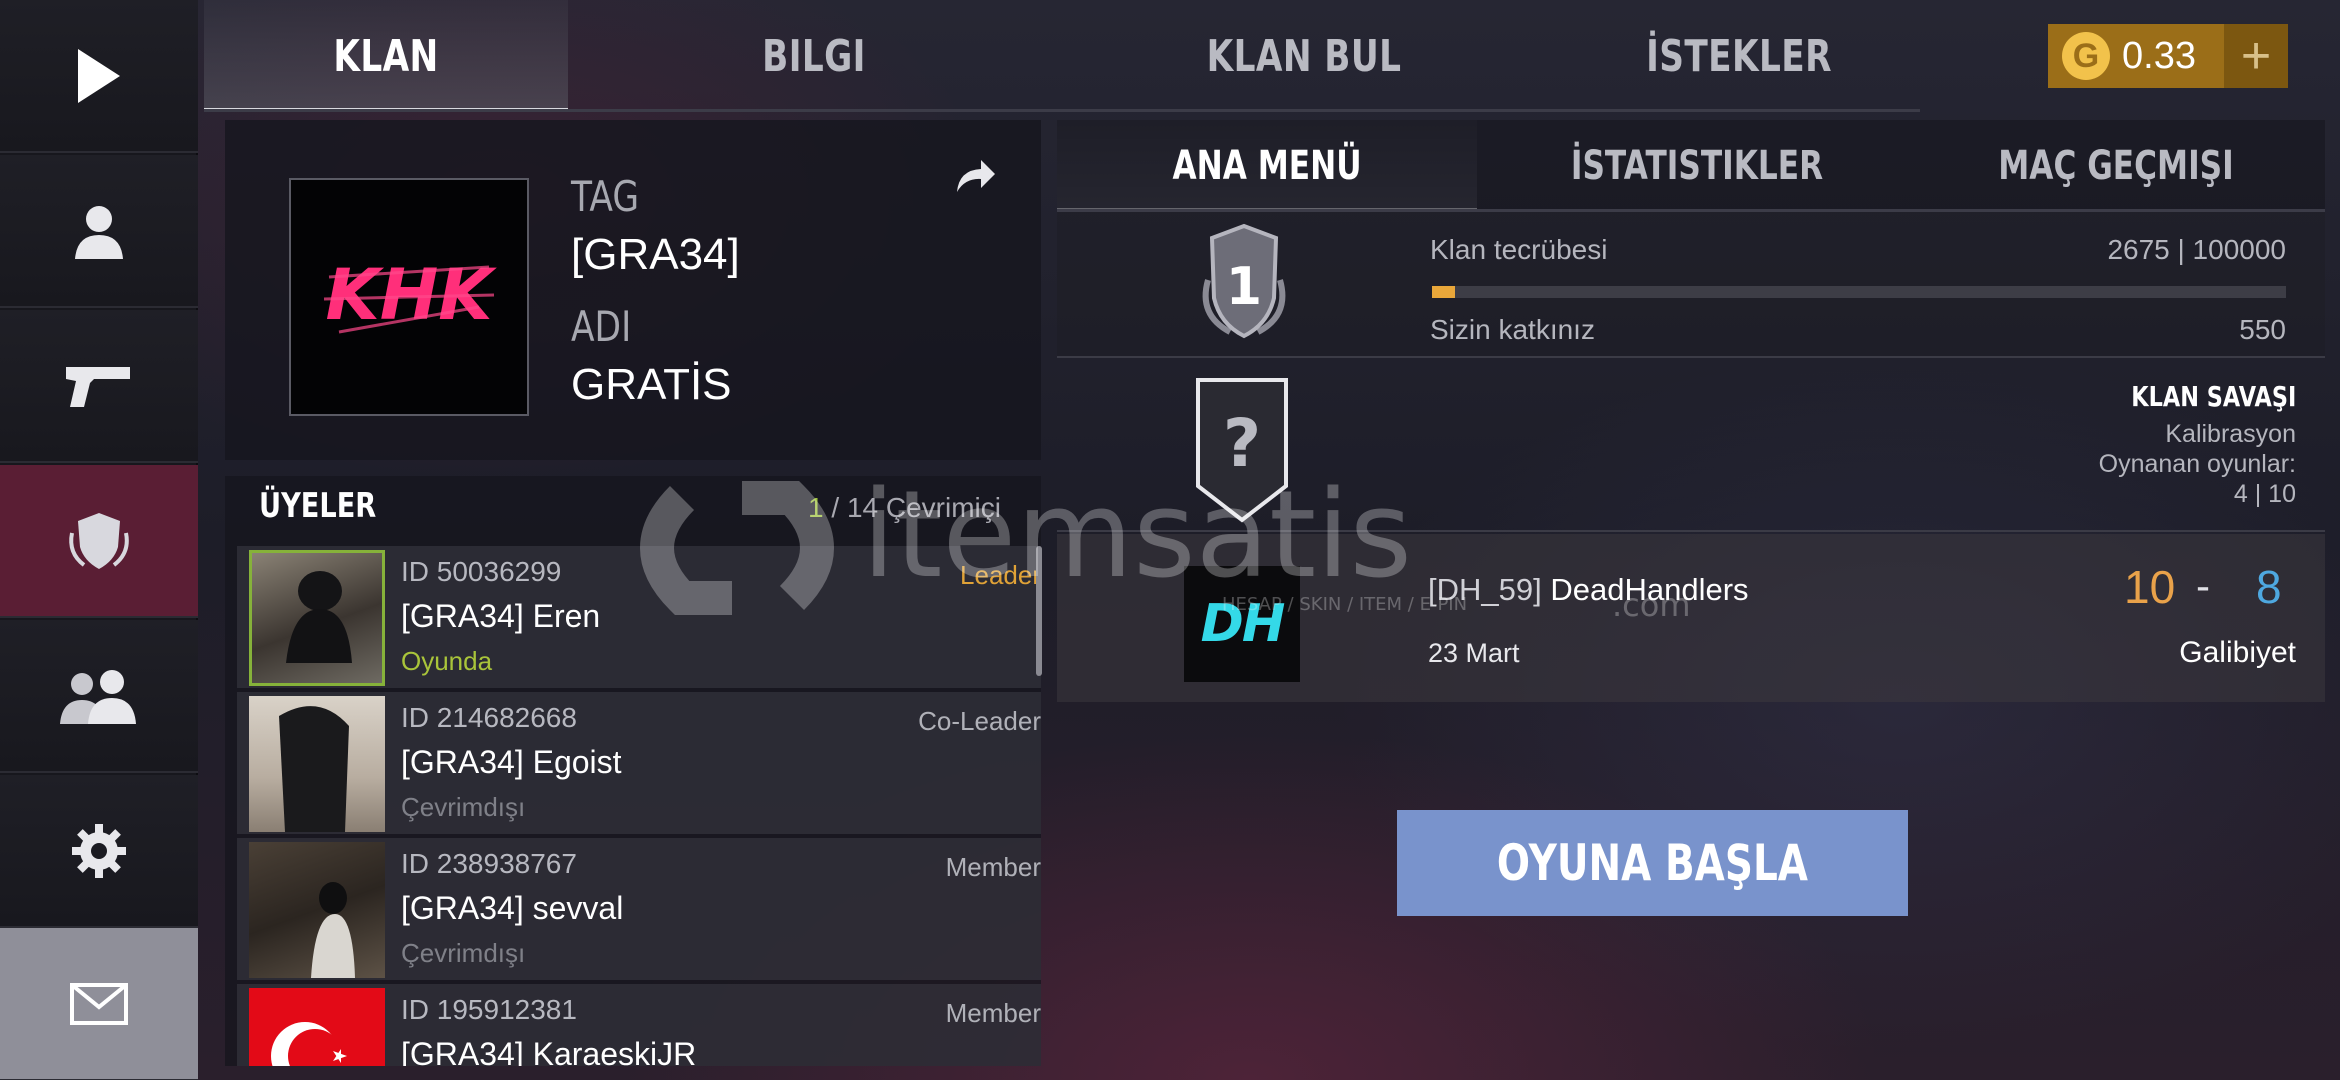  I want to click on contribution-label: Sizin katkınız, so click(1512, 329).